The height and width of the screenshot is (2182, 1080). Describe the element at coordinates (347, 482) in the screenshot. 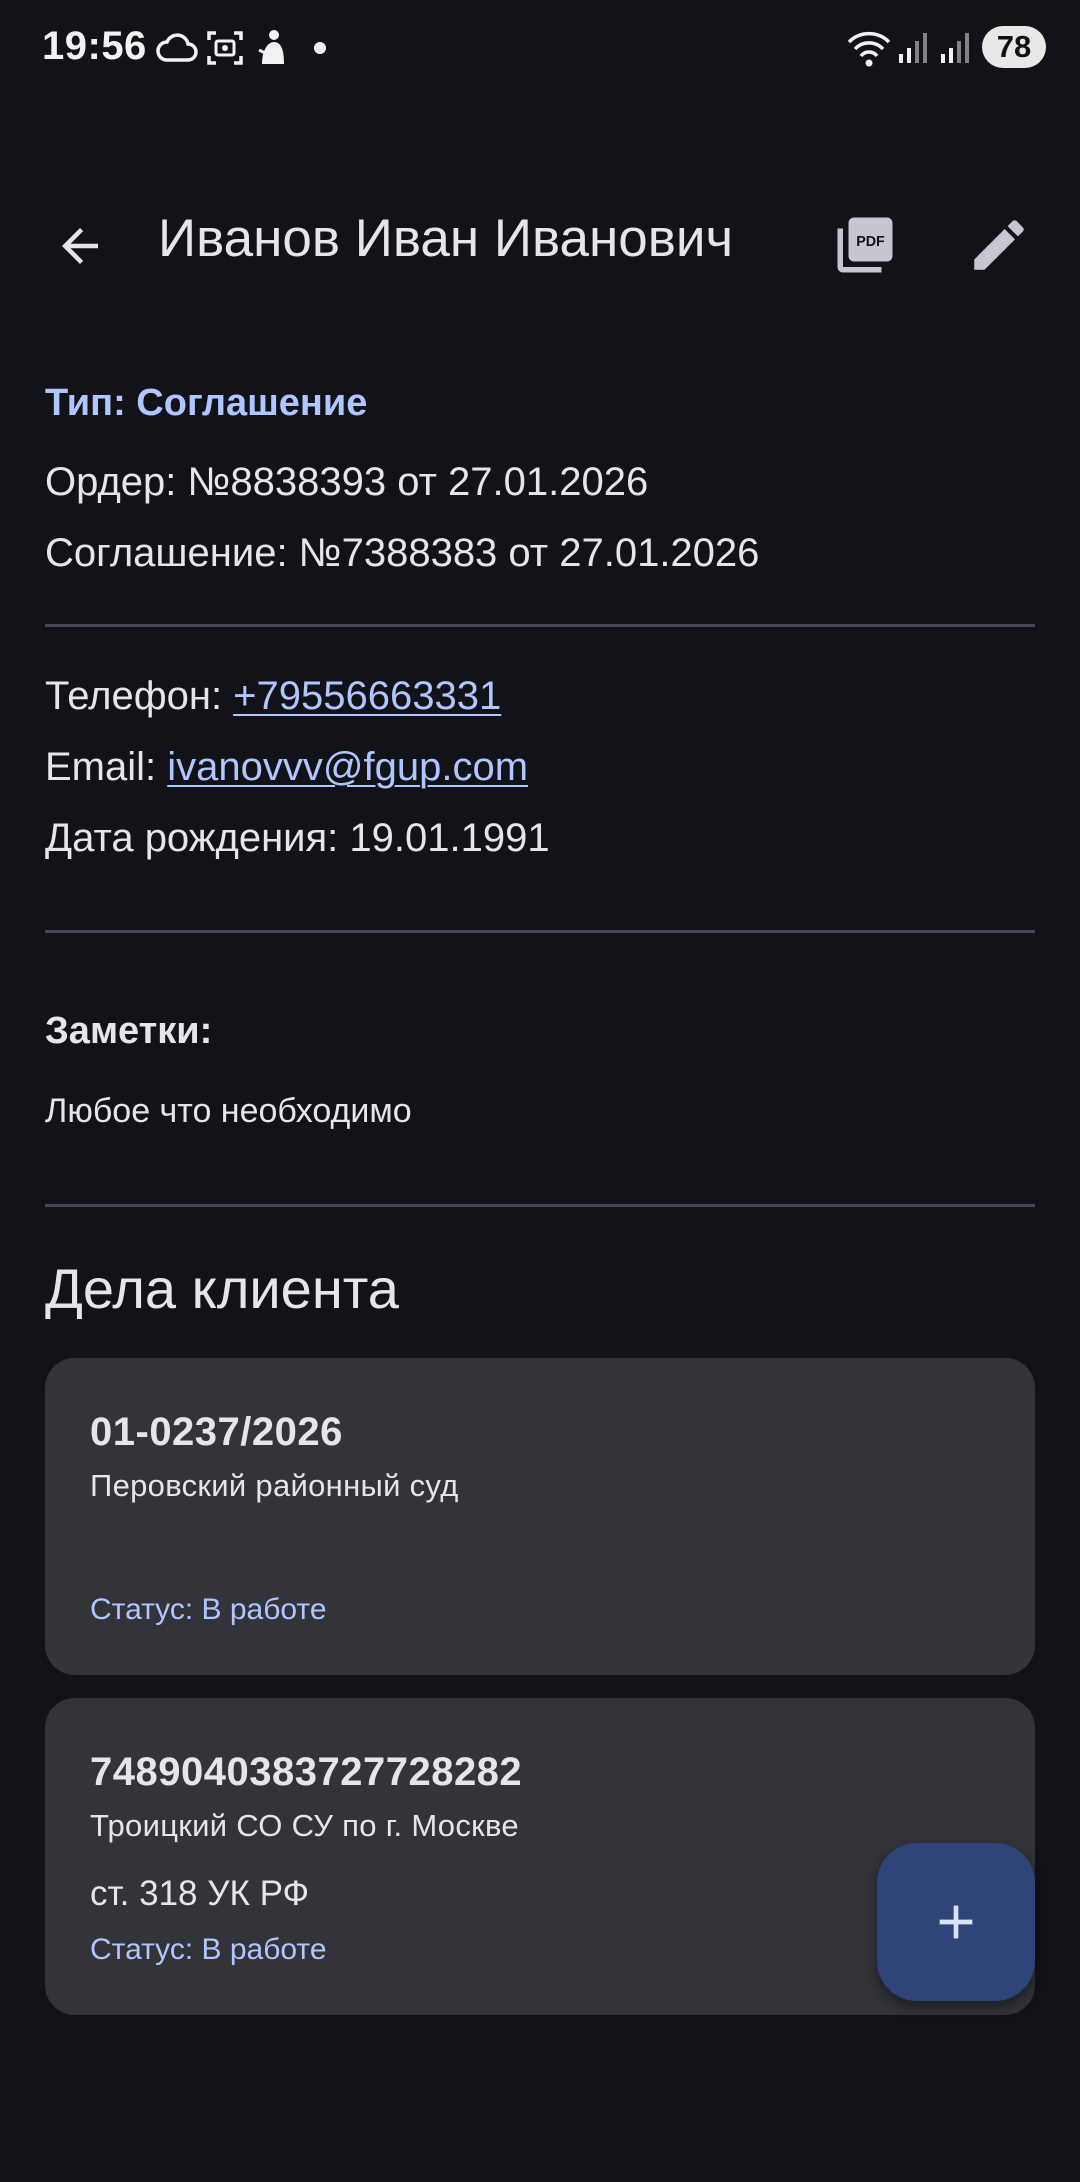

I see `order-info: Ордер: №8838393 от 27.01.2026` at that location.